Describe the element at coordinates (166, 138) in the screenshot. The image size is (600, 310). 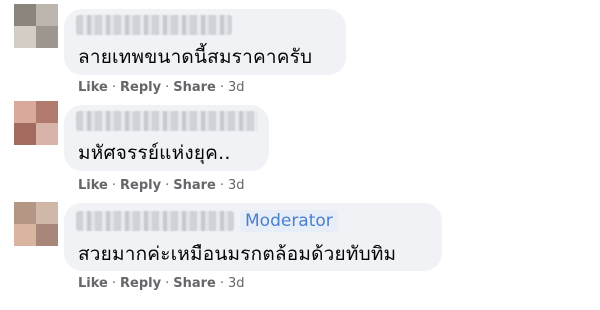
I see `comment-bubble: มหัศจรรย์แห่งยุค..` at that location.